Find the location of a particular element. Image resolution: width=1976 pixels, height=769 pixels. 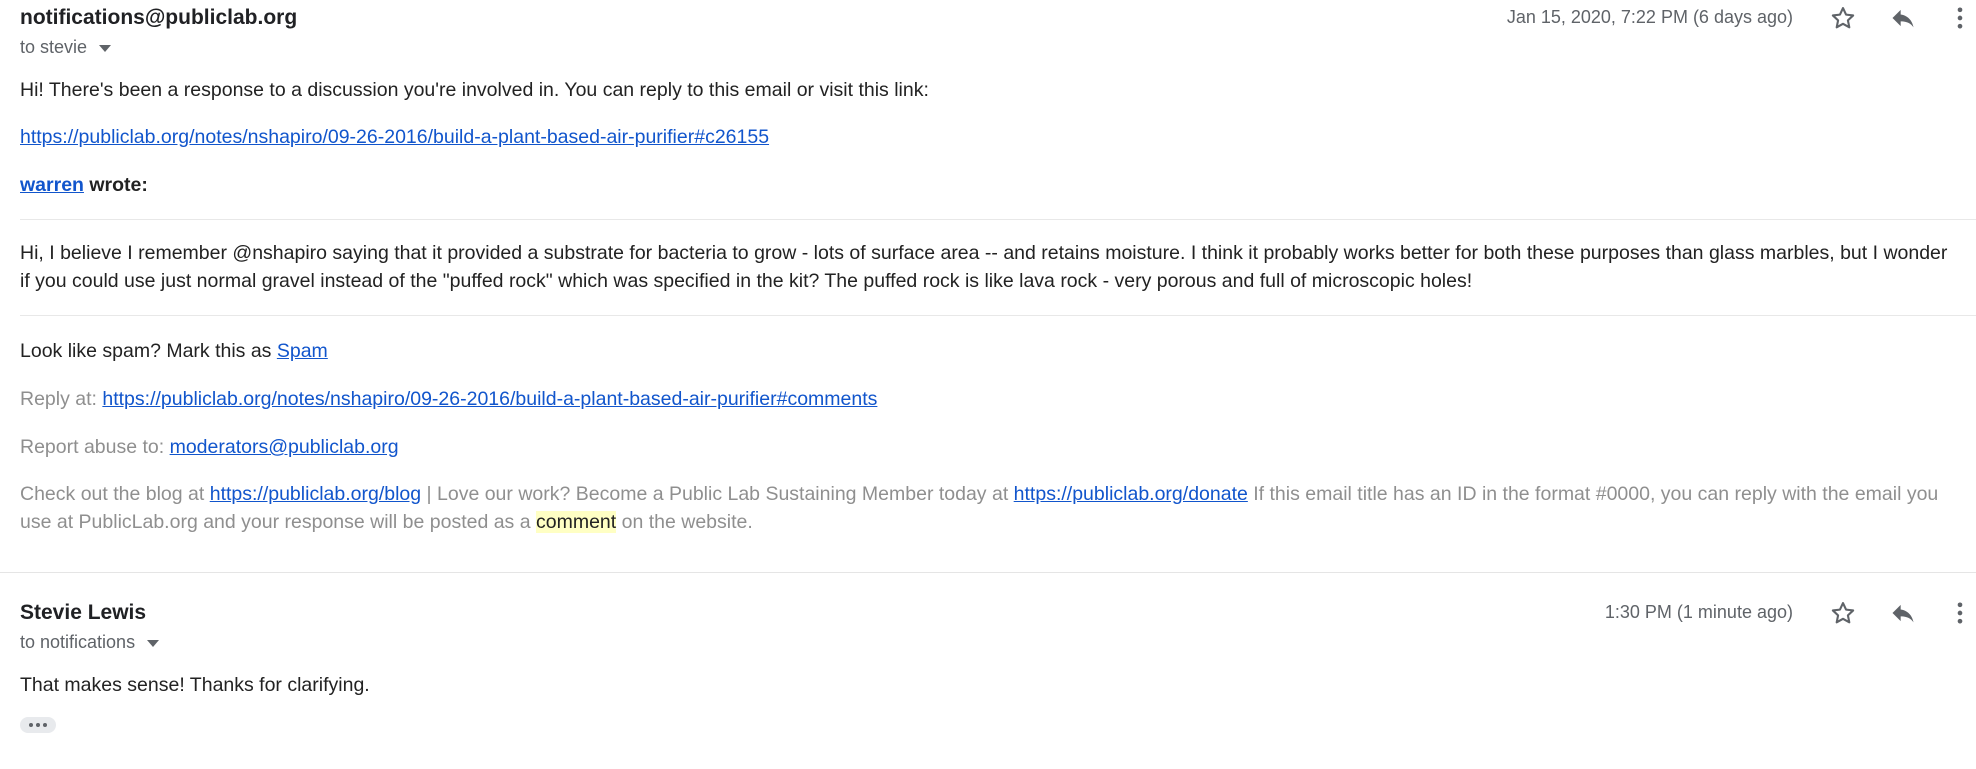

footer-a: Check out the blog at is located at coordinates (115, 494).